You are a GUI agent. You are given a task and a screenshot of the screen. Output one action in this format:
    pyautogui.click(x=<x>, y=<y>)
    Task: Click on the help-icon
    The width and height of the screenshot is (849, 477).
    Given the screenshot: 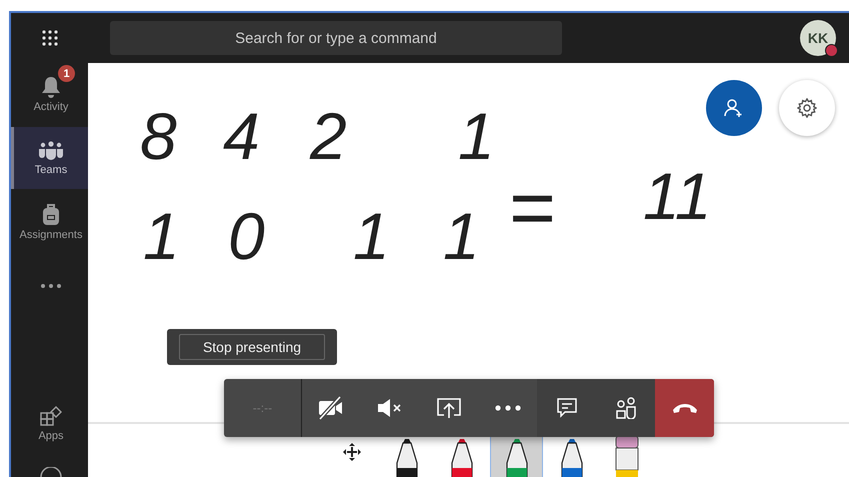 What is the action you would take?
    pyautogui.click(x=51, y=472)
    